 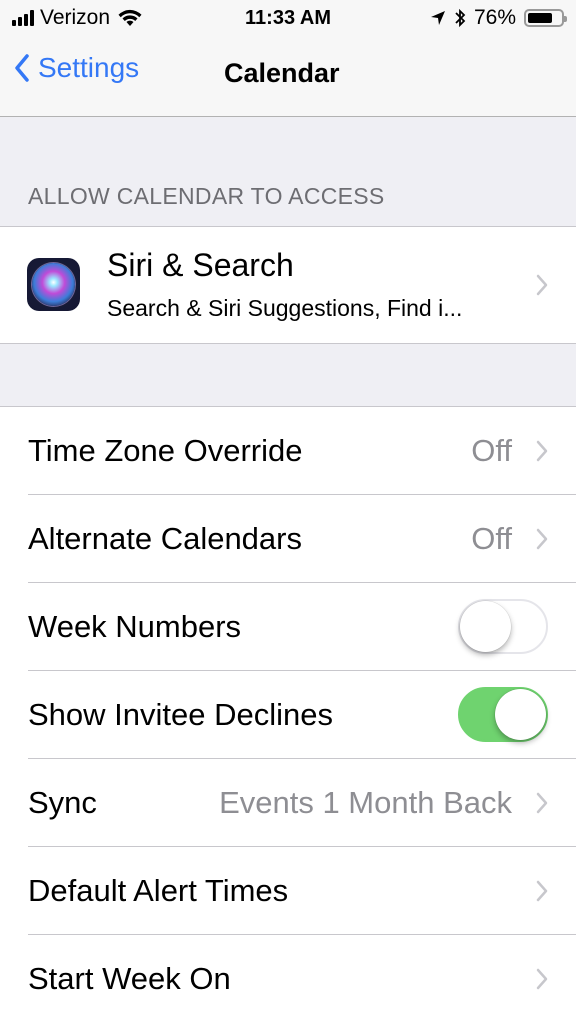 What do you see at coordinates (165, 450) in the screenshot?
I see `setting-label: Time Zone Override` at bounding box center [165, 450].